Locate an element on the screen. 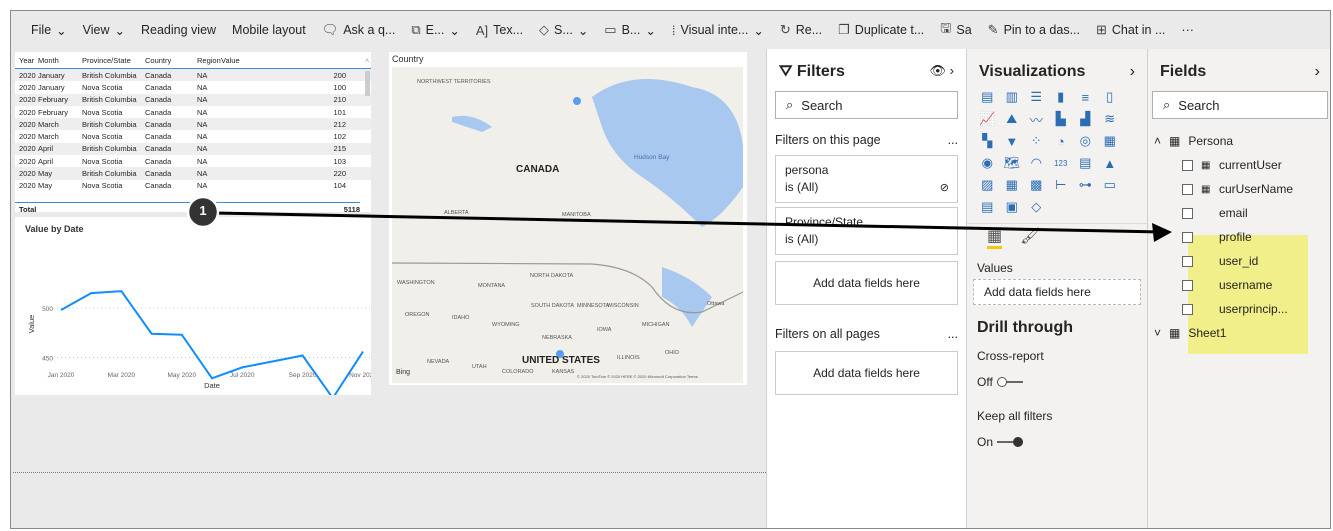 This screenshot has height=531, width=1333. visual-type-icon-8: 〰 is located at coordinates (1036, 119).